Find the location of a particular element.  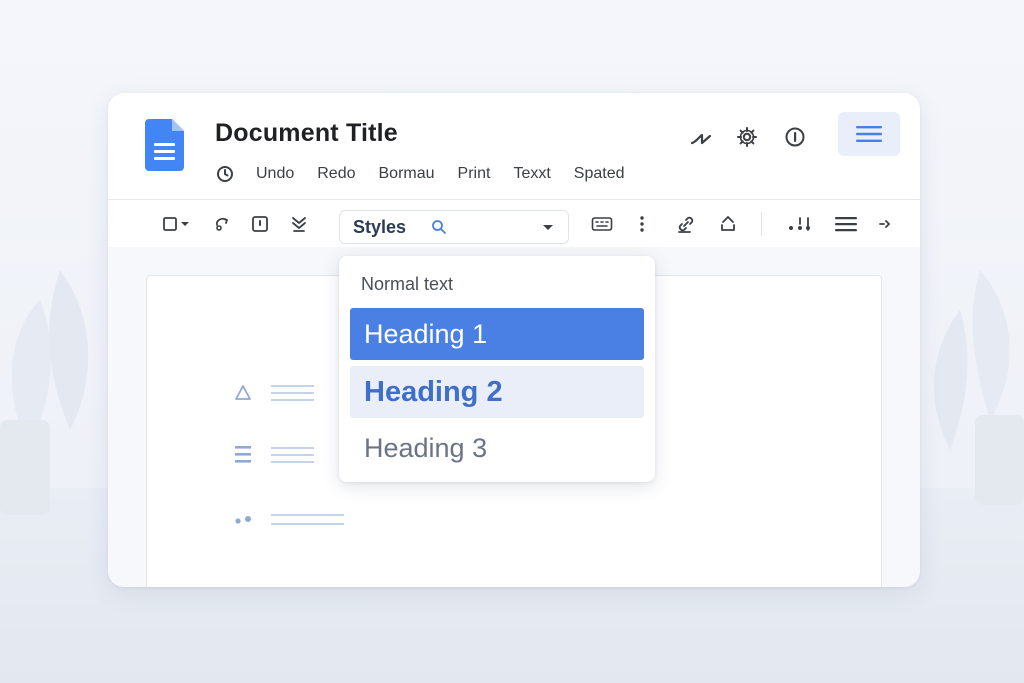

upload-button is located at coordinates (728, 224).